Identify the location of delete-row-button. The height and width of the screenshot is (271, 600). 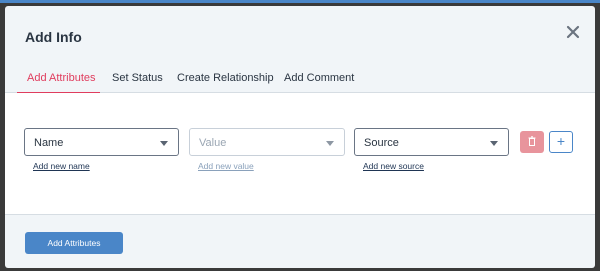
(532, 142).